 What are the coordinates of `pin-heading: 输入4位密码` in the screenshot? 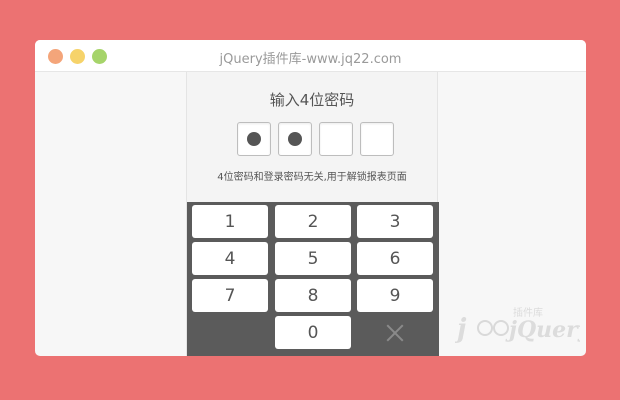 It's located at (312, 100).